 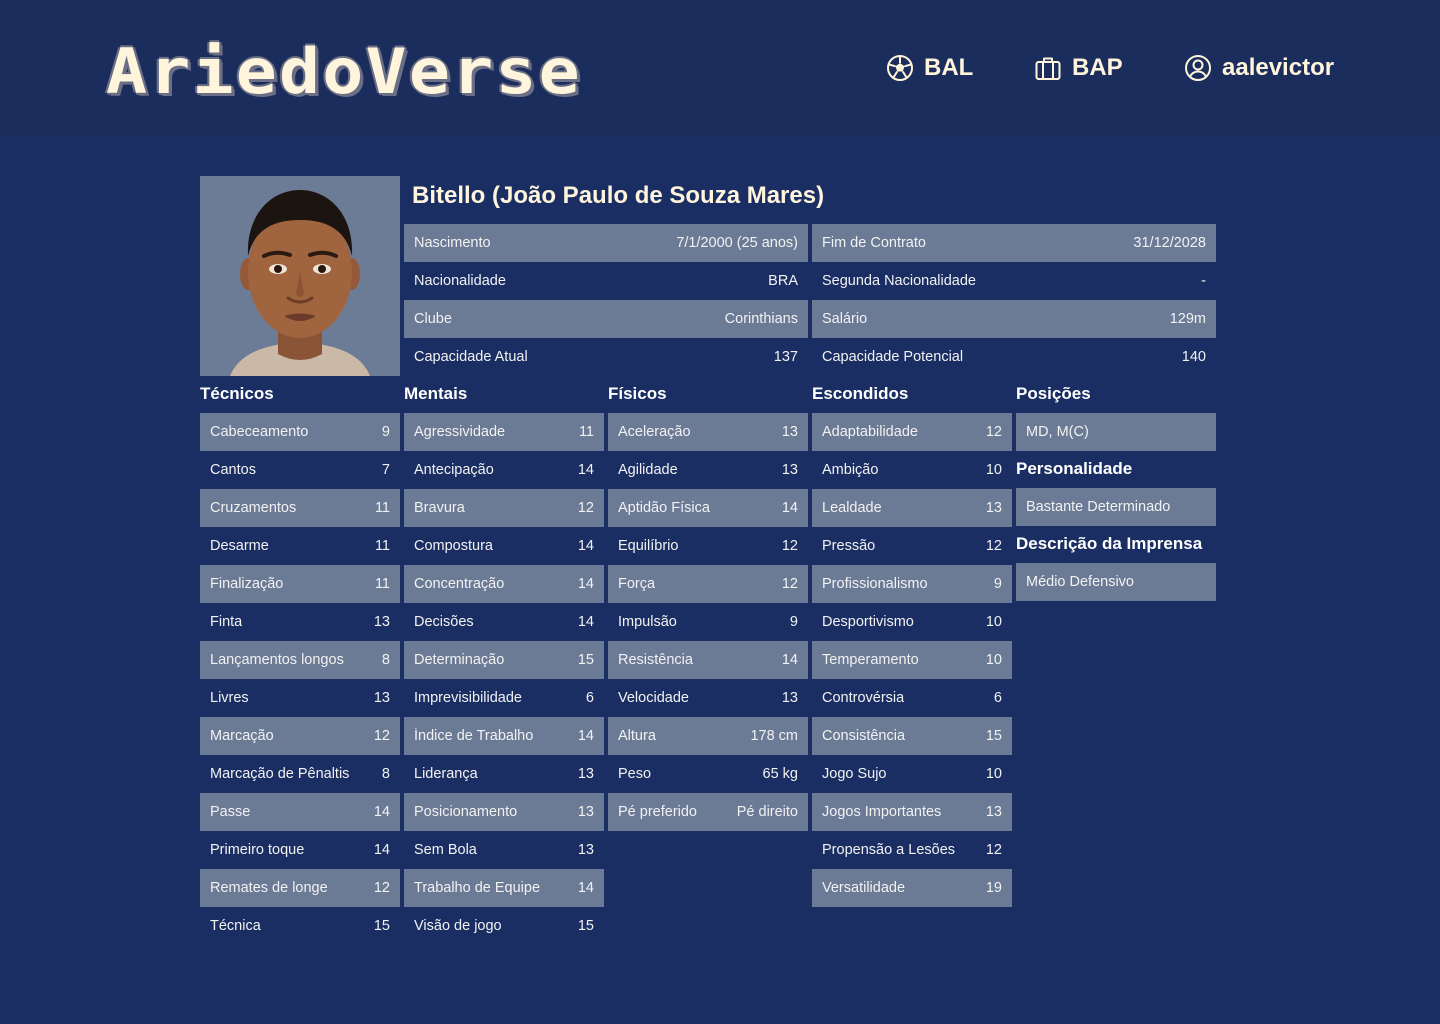 I want to click on attribute-label: Cruzamentos, so click(x=253, y=508).